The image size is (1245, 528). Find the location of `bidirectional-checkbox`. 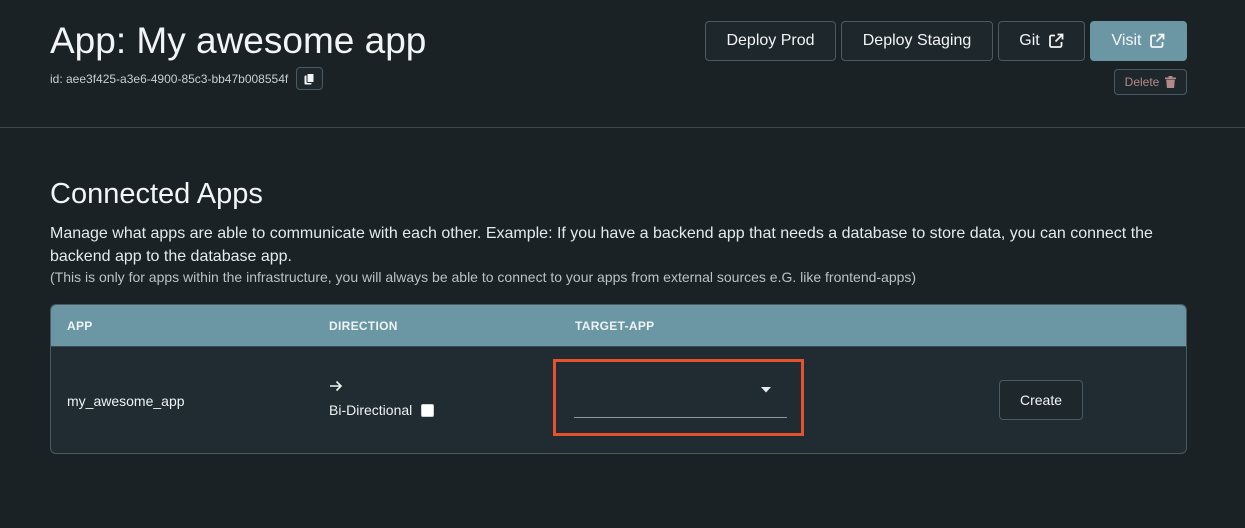

bidirectional-checkbox is located at coordinates (428, 410).